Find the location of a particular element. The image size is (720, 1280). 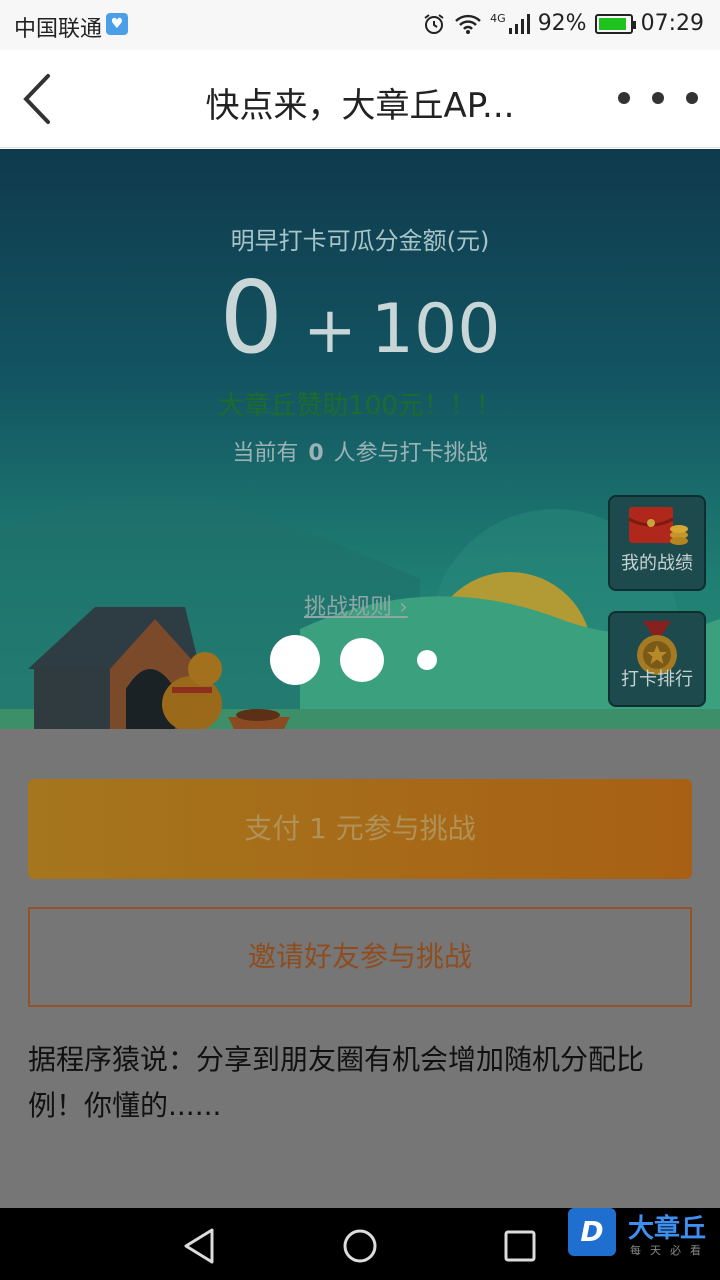

carrier-name: 中国联通 is located at coordinates (58, 29).